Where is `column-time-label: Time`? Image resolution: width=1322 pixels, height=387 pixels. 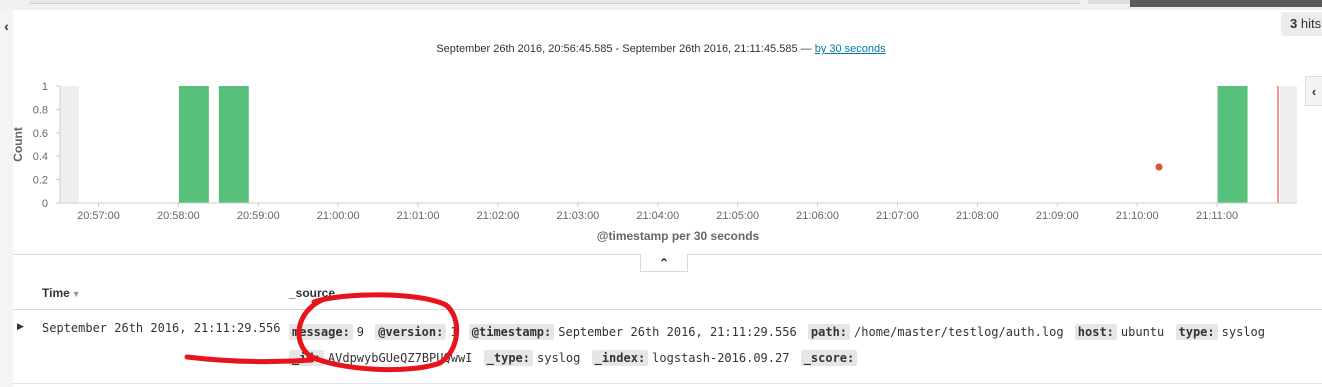 column-time-label: Time is located at coordinates (56, 293).